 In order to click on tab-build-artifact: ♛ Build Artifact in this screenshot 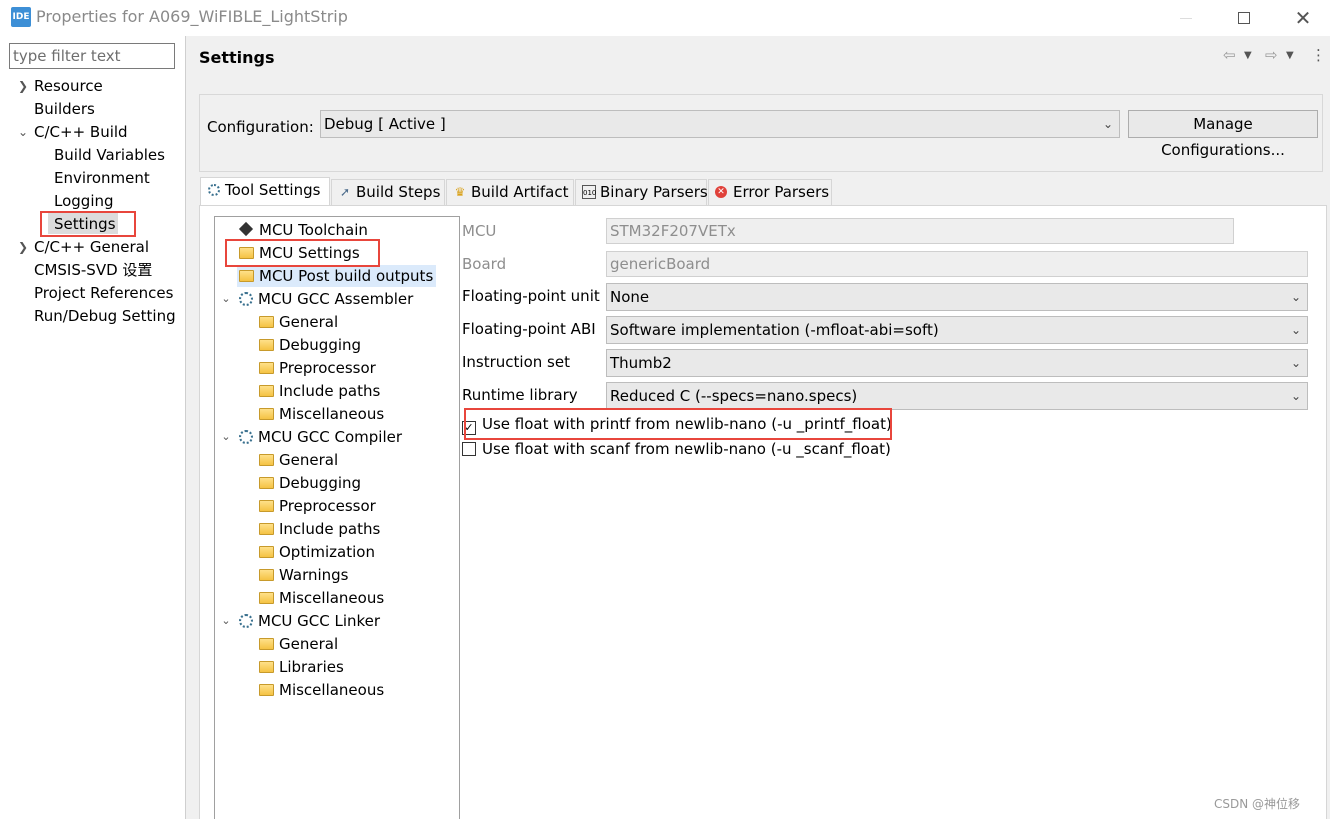, I will do `click(510, 192)`.